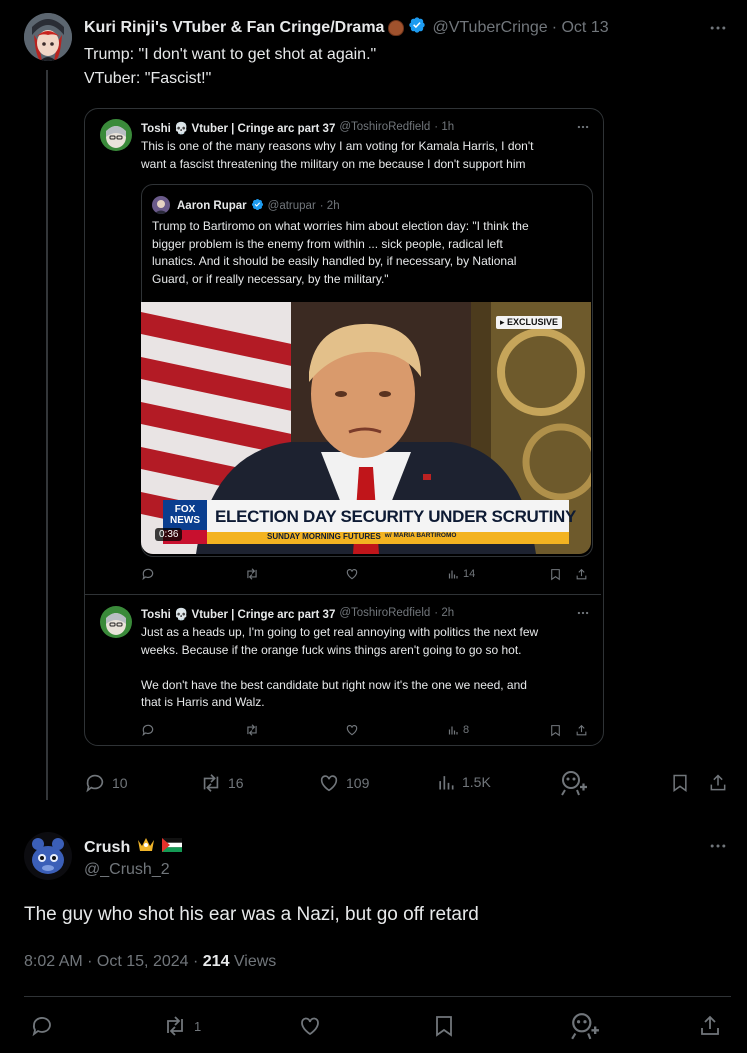 The height and width of the screenshot is (1053, 747). I want to click on quote-display-name: Toshi 💀 Vtuber | Cringe arc part 37, so click(238, 128).